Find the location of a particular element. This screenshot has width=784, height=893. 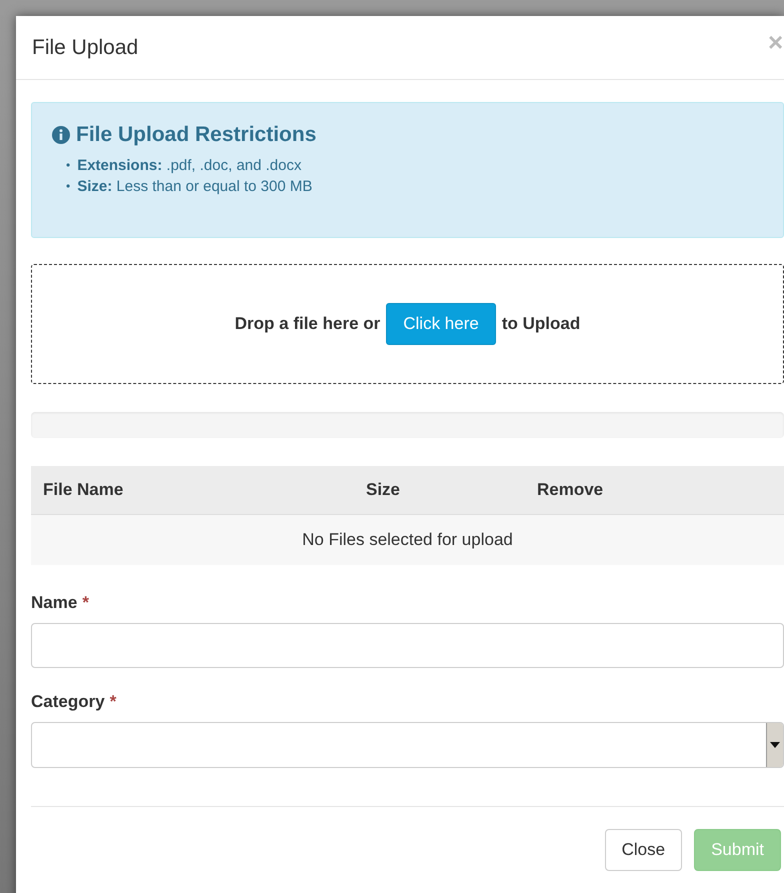

close-icon: × is located at coordinates (776, 42).